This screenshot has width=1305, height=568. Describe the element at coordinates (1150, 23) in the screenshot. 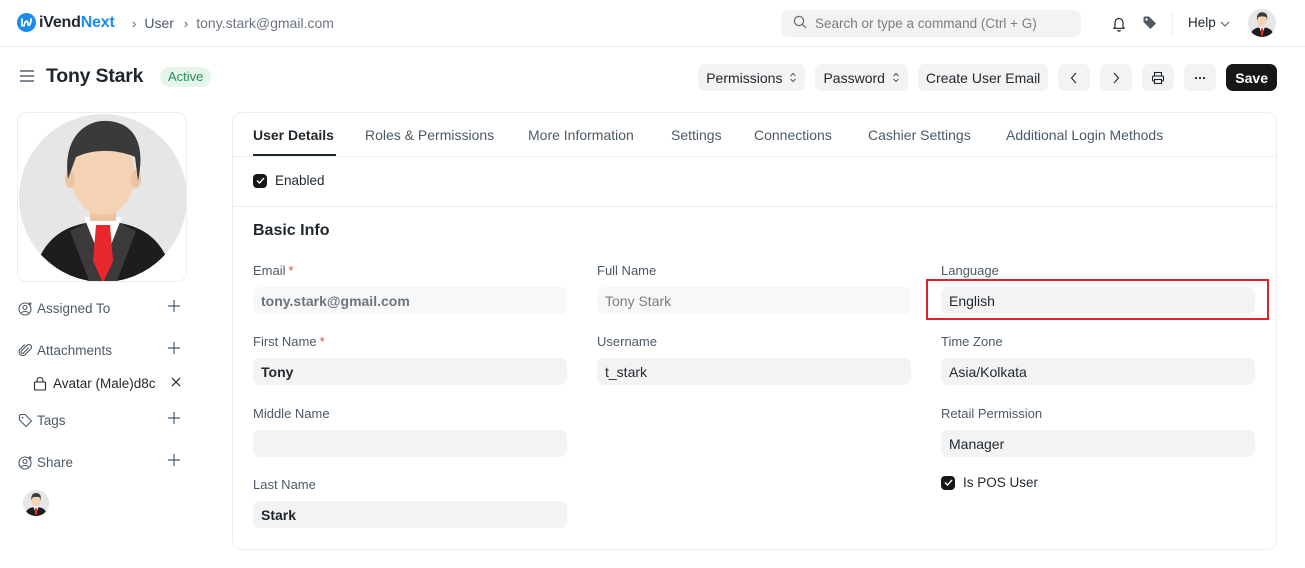

I see `tag-icon` at that location.